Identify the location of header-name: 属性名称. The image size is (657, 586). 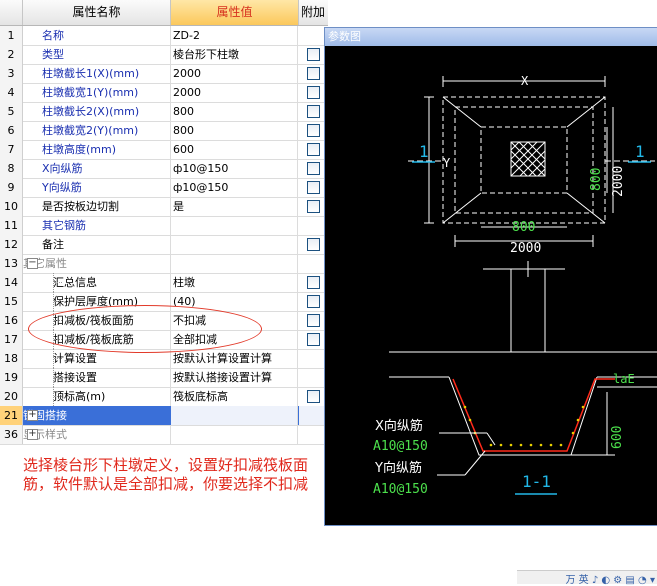
(97, 12).